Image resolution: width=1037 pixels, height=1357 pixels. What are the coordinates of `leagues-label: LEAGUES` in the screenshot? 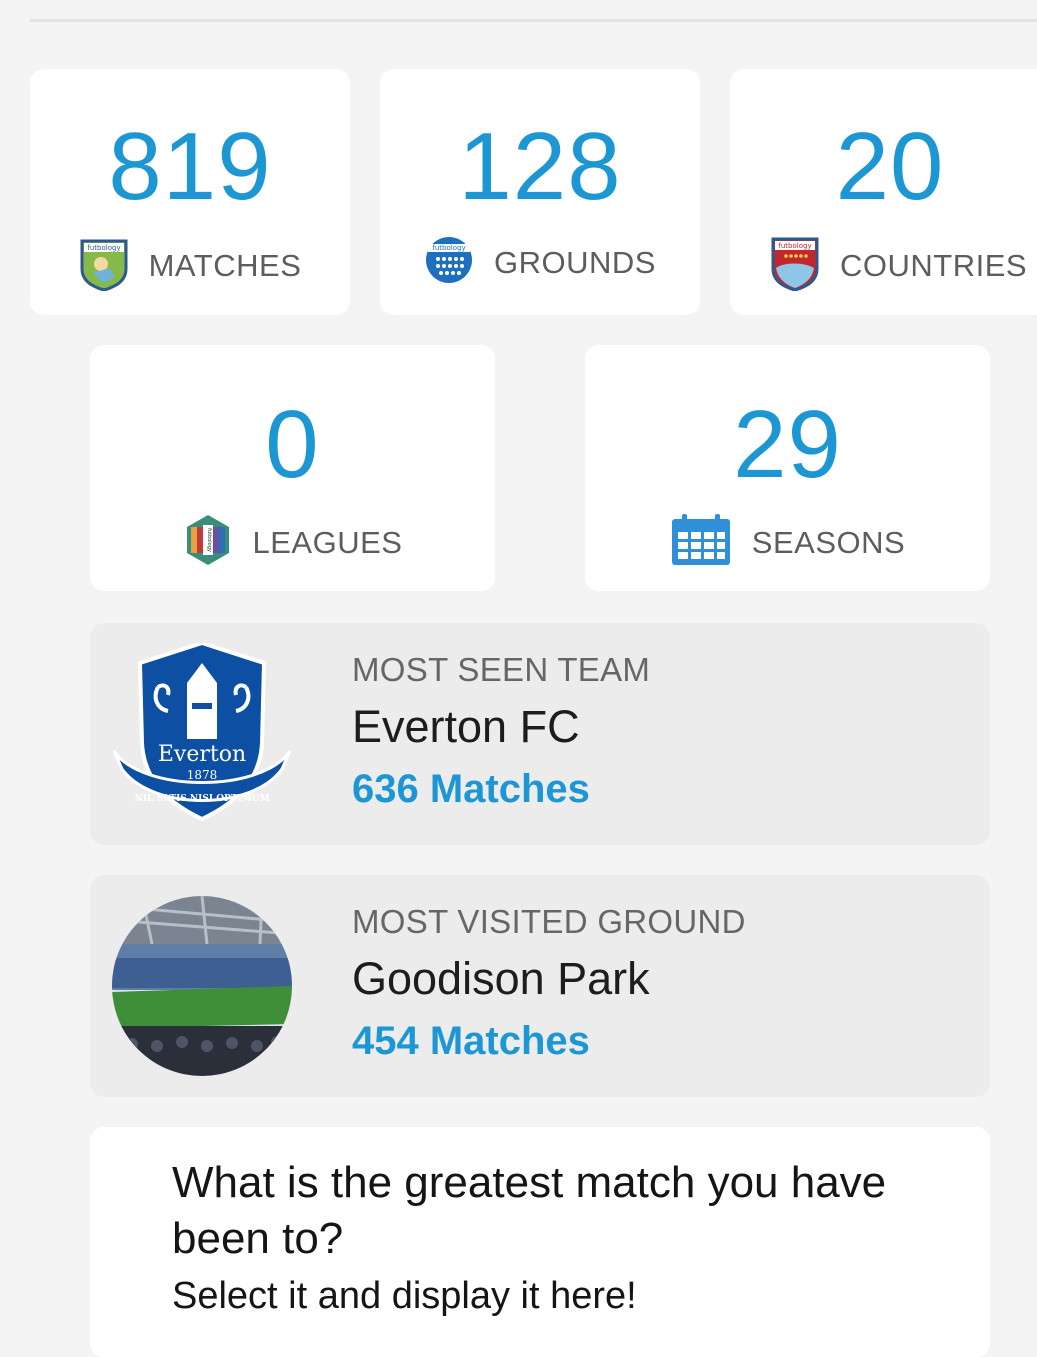 It's located at (327, 542).